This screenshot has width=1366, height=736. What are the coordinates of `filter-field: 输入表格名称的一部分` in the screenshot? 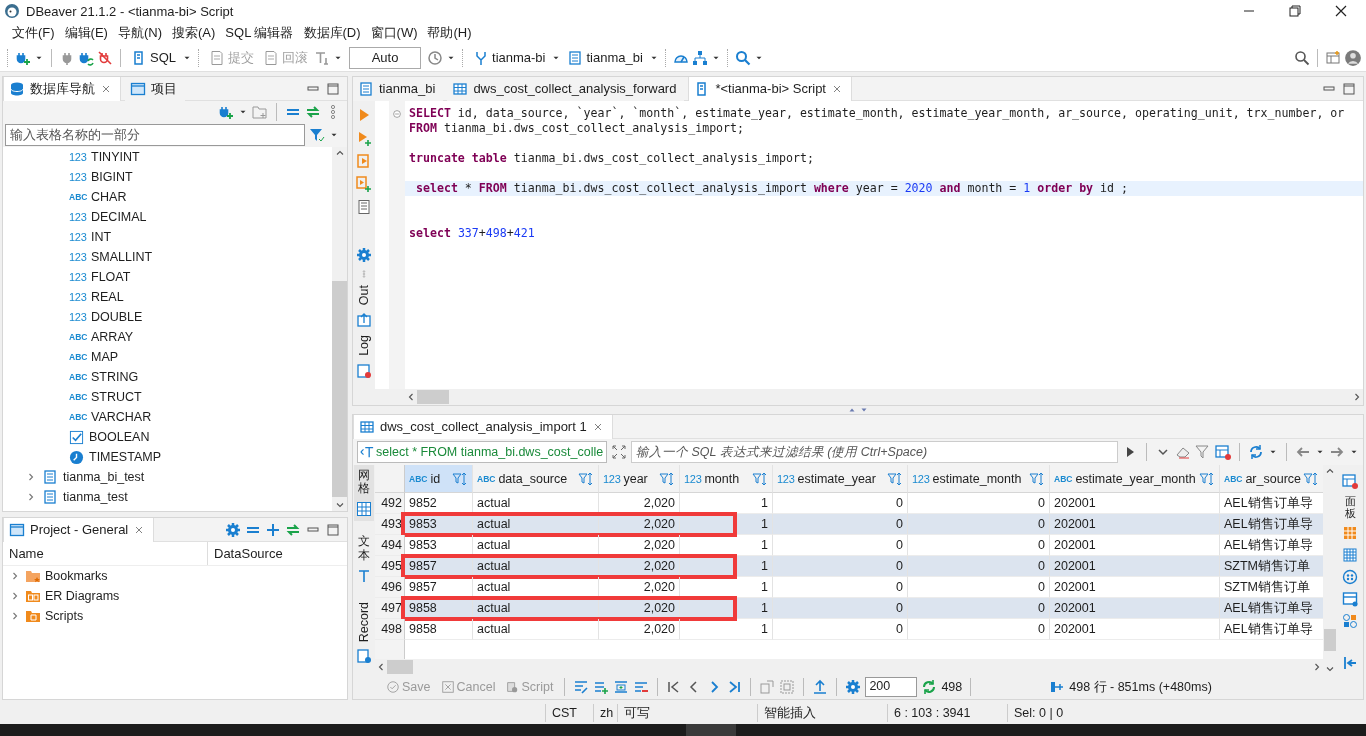 It's located at (155, 135).